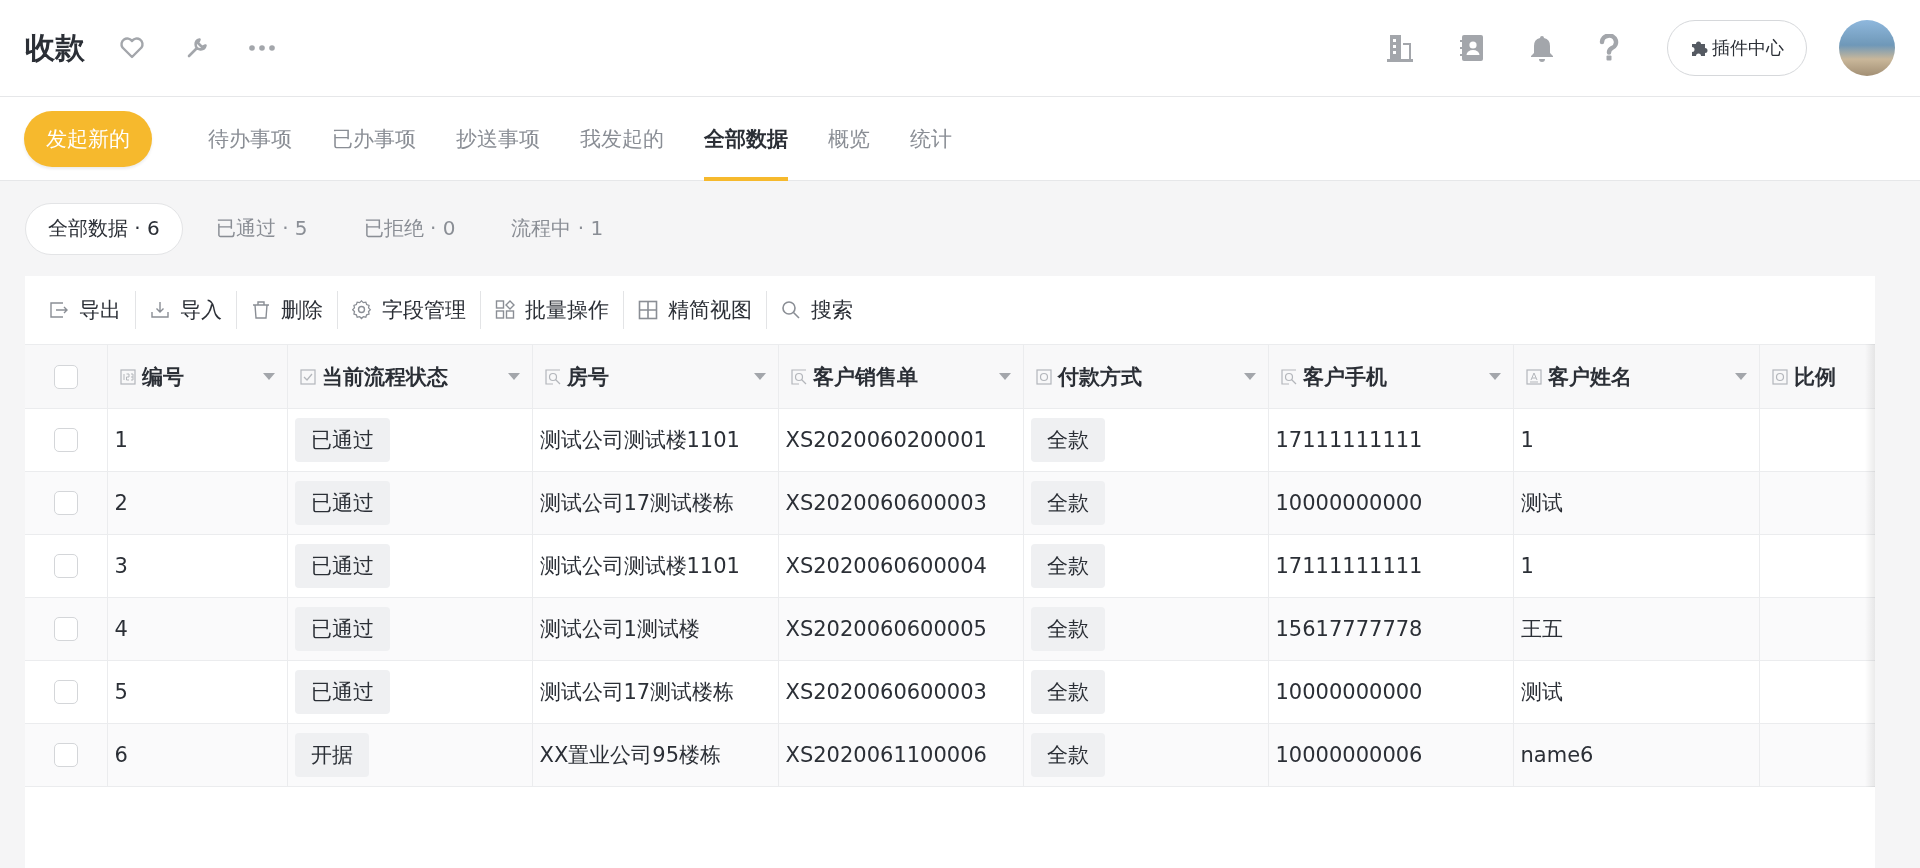  Describe the element at coordinates (287, 310) in the screenshot. I see `toolbar-button: 删除` at that location.